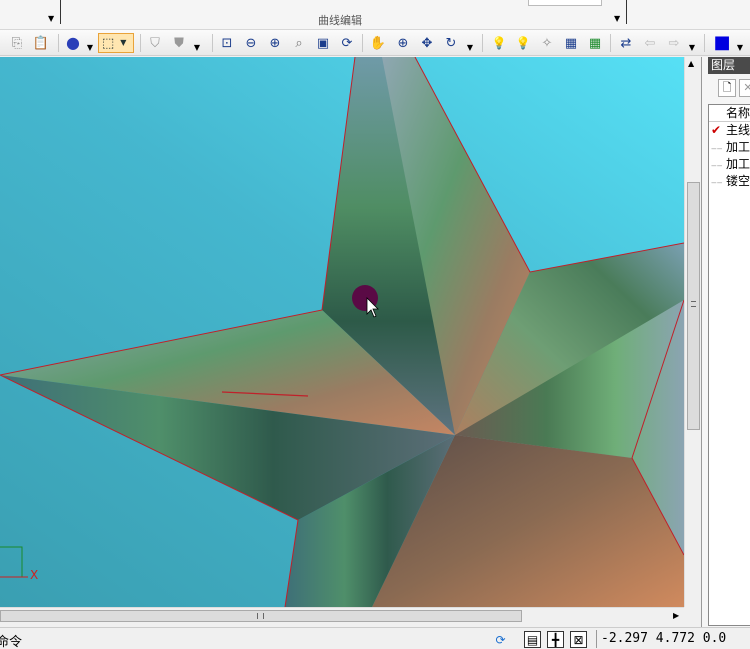  I want to click on axis-indicator-icon, so click(11, 562).